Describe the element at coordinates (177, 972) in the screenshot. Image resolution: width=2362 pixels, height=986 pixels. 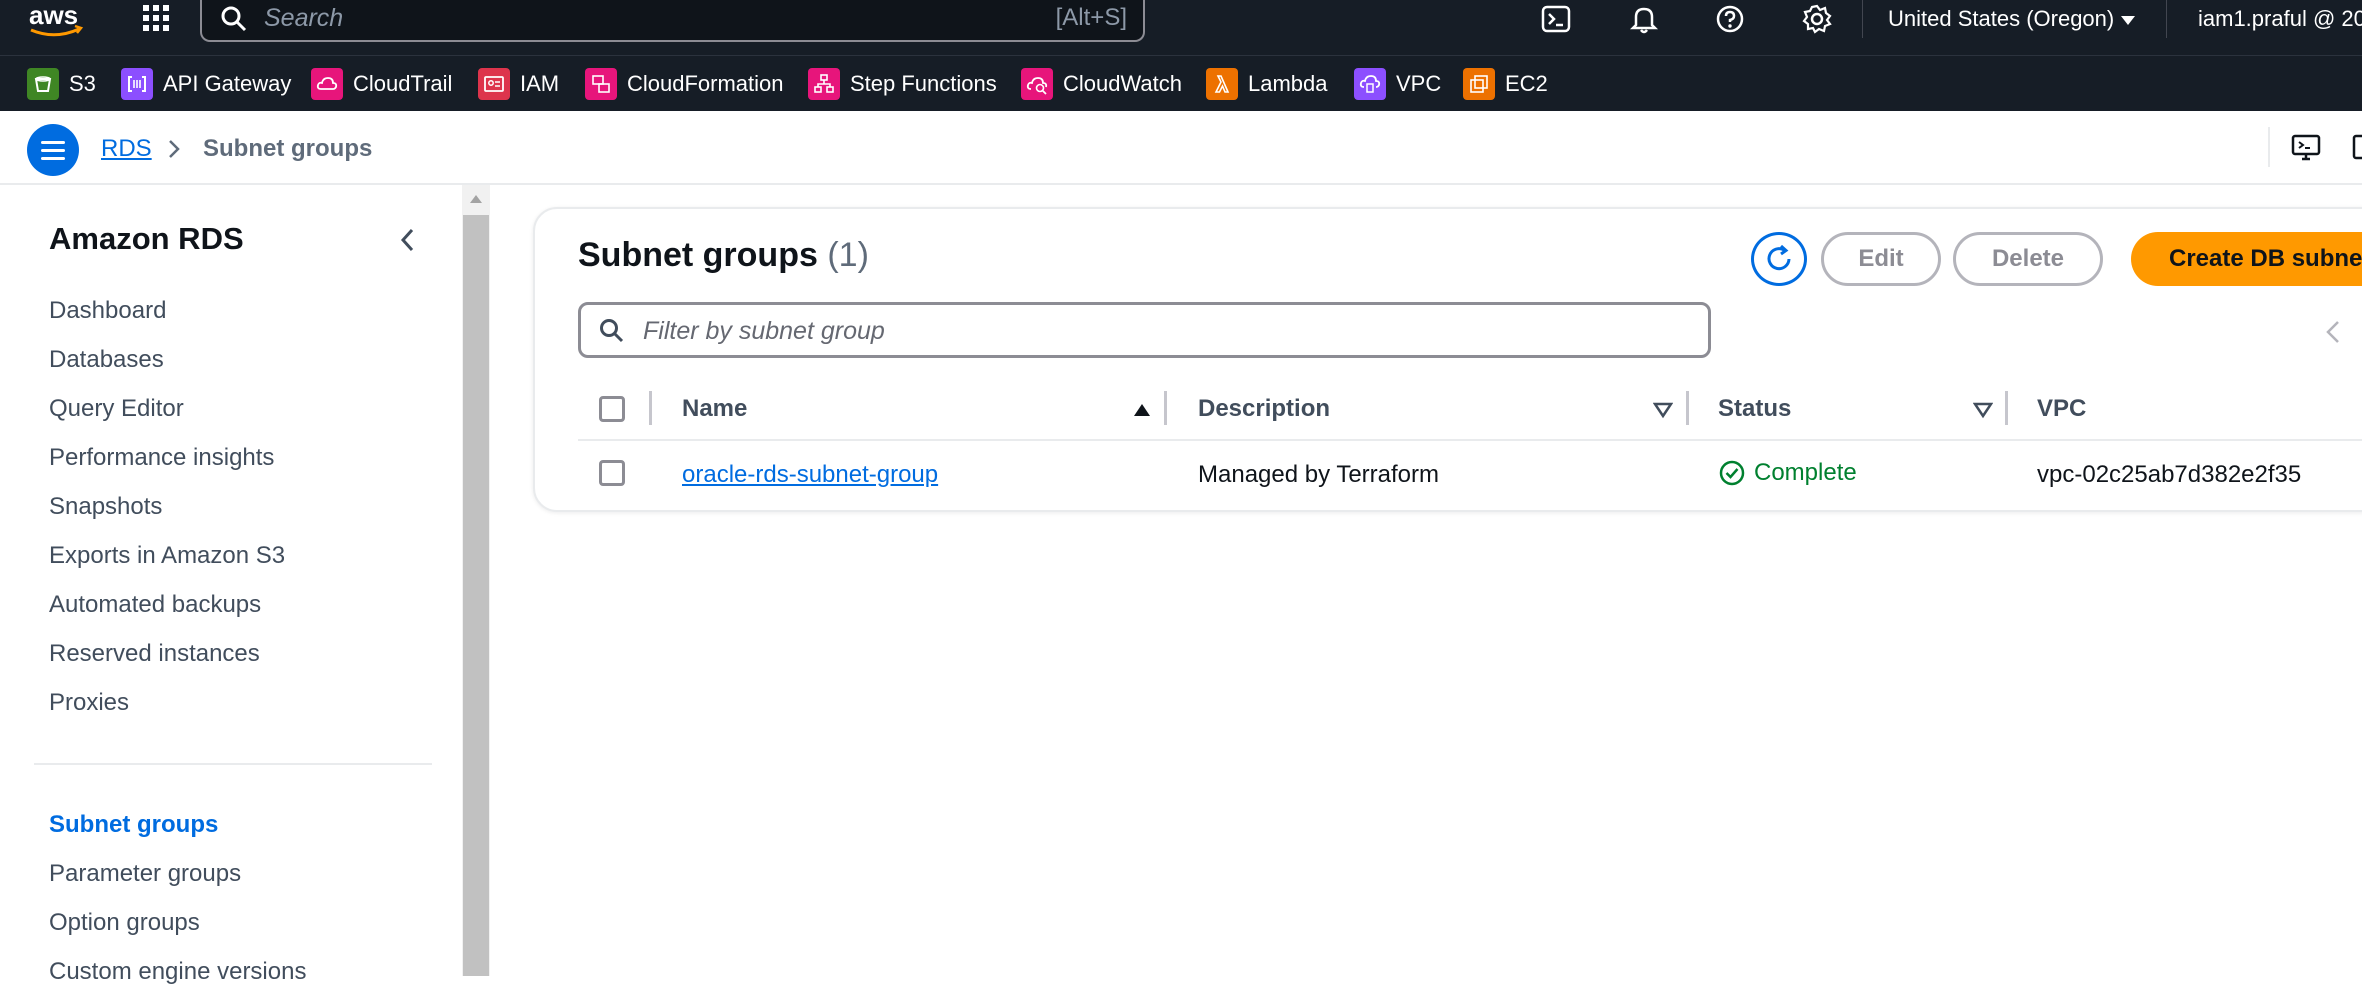
I see `nav-item-custom-engine-versions: Custom engine versions` at that location.